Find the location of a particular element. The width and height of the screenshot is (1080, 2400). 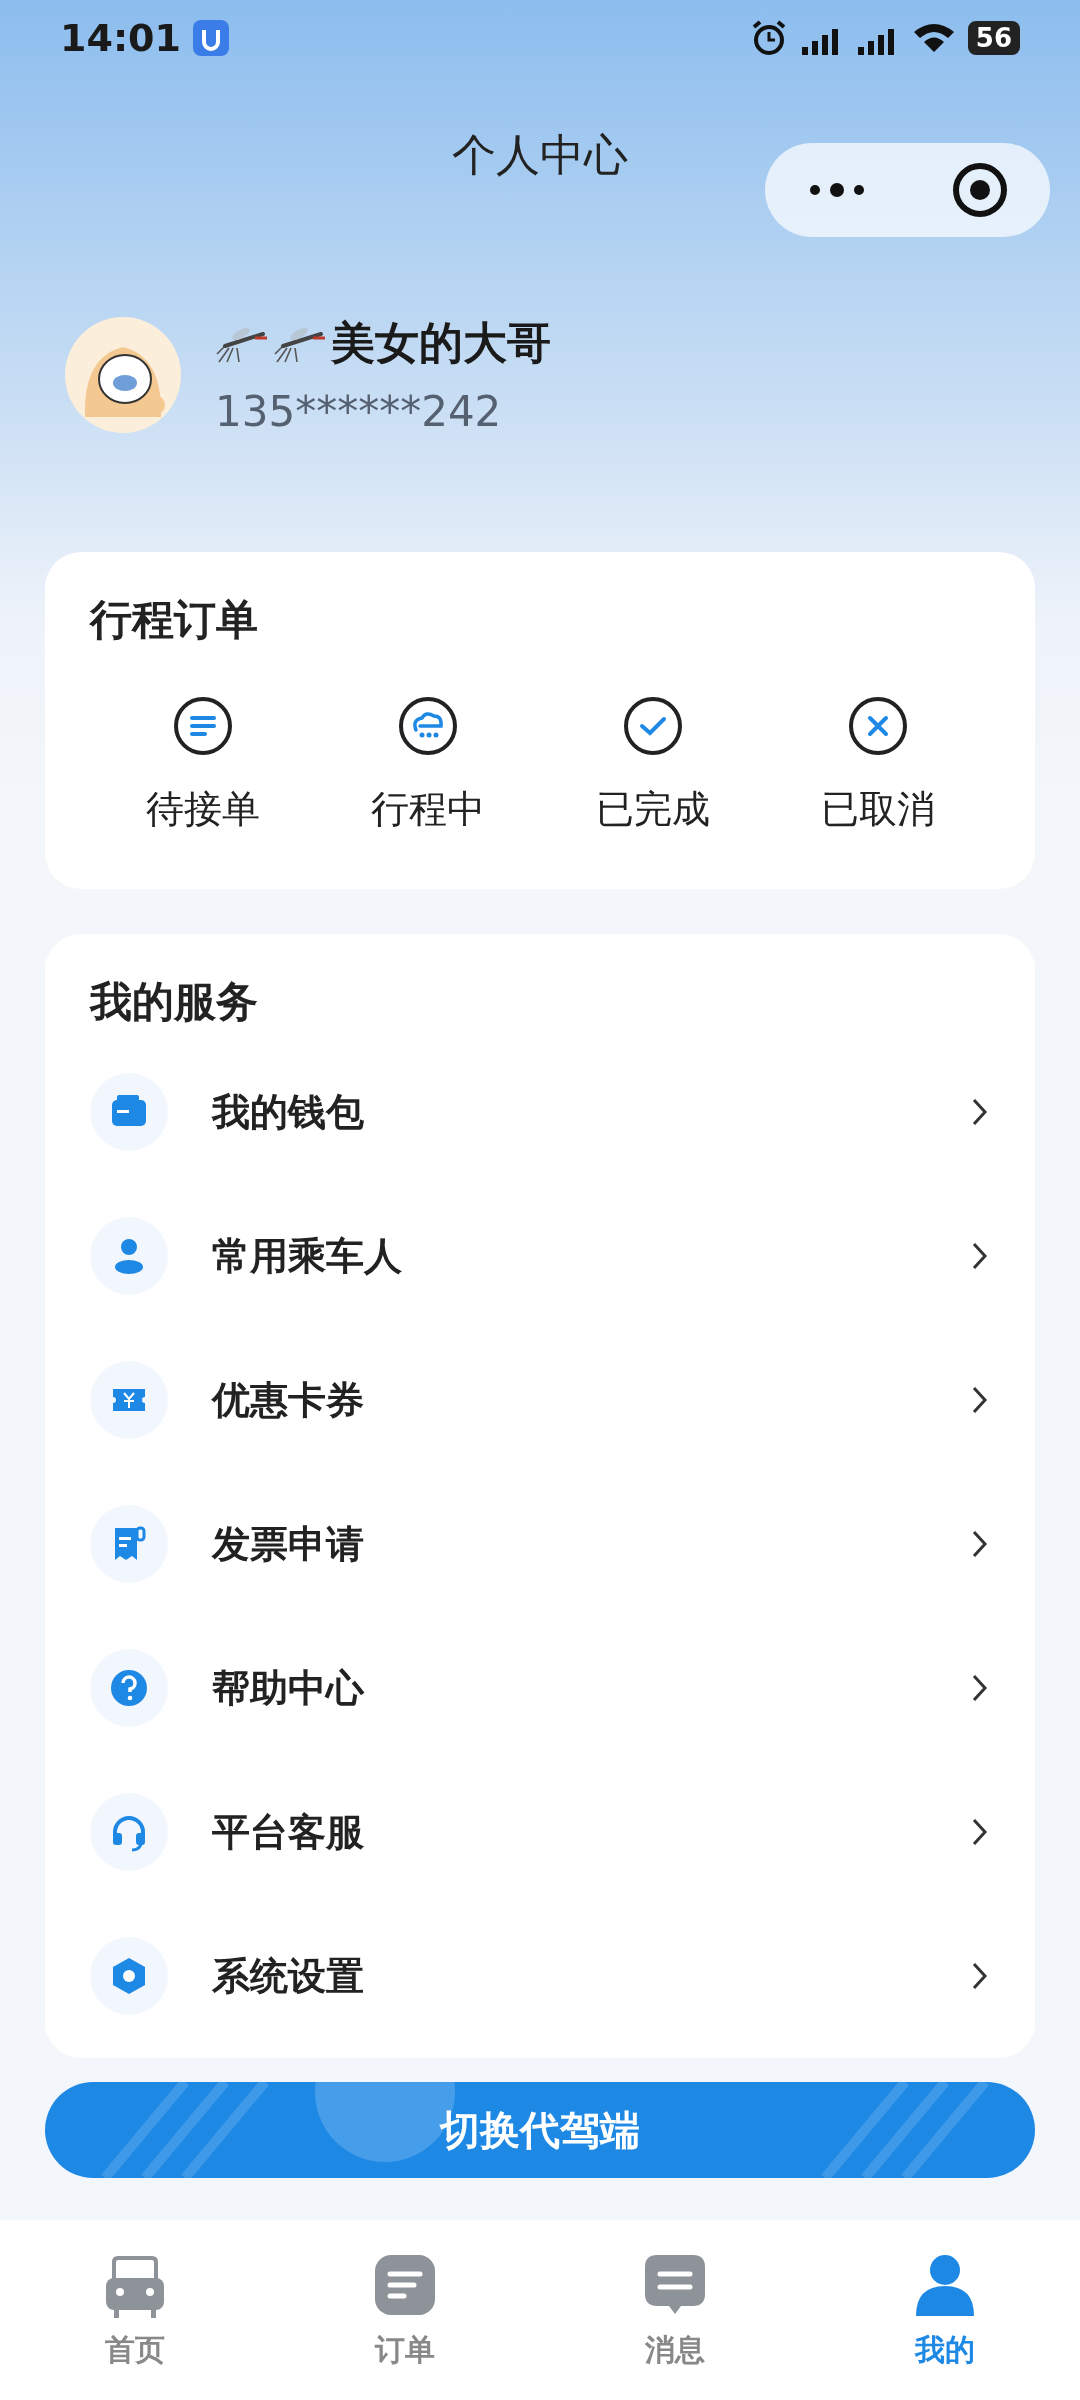

section-title: 我的服务 is located at coordinates (174, 1002).